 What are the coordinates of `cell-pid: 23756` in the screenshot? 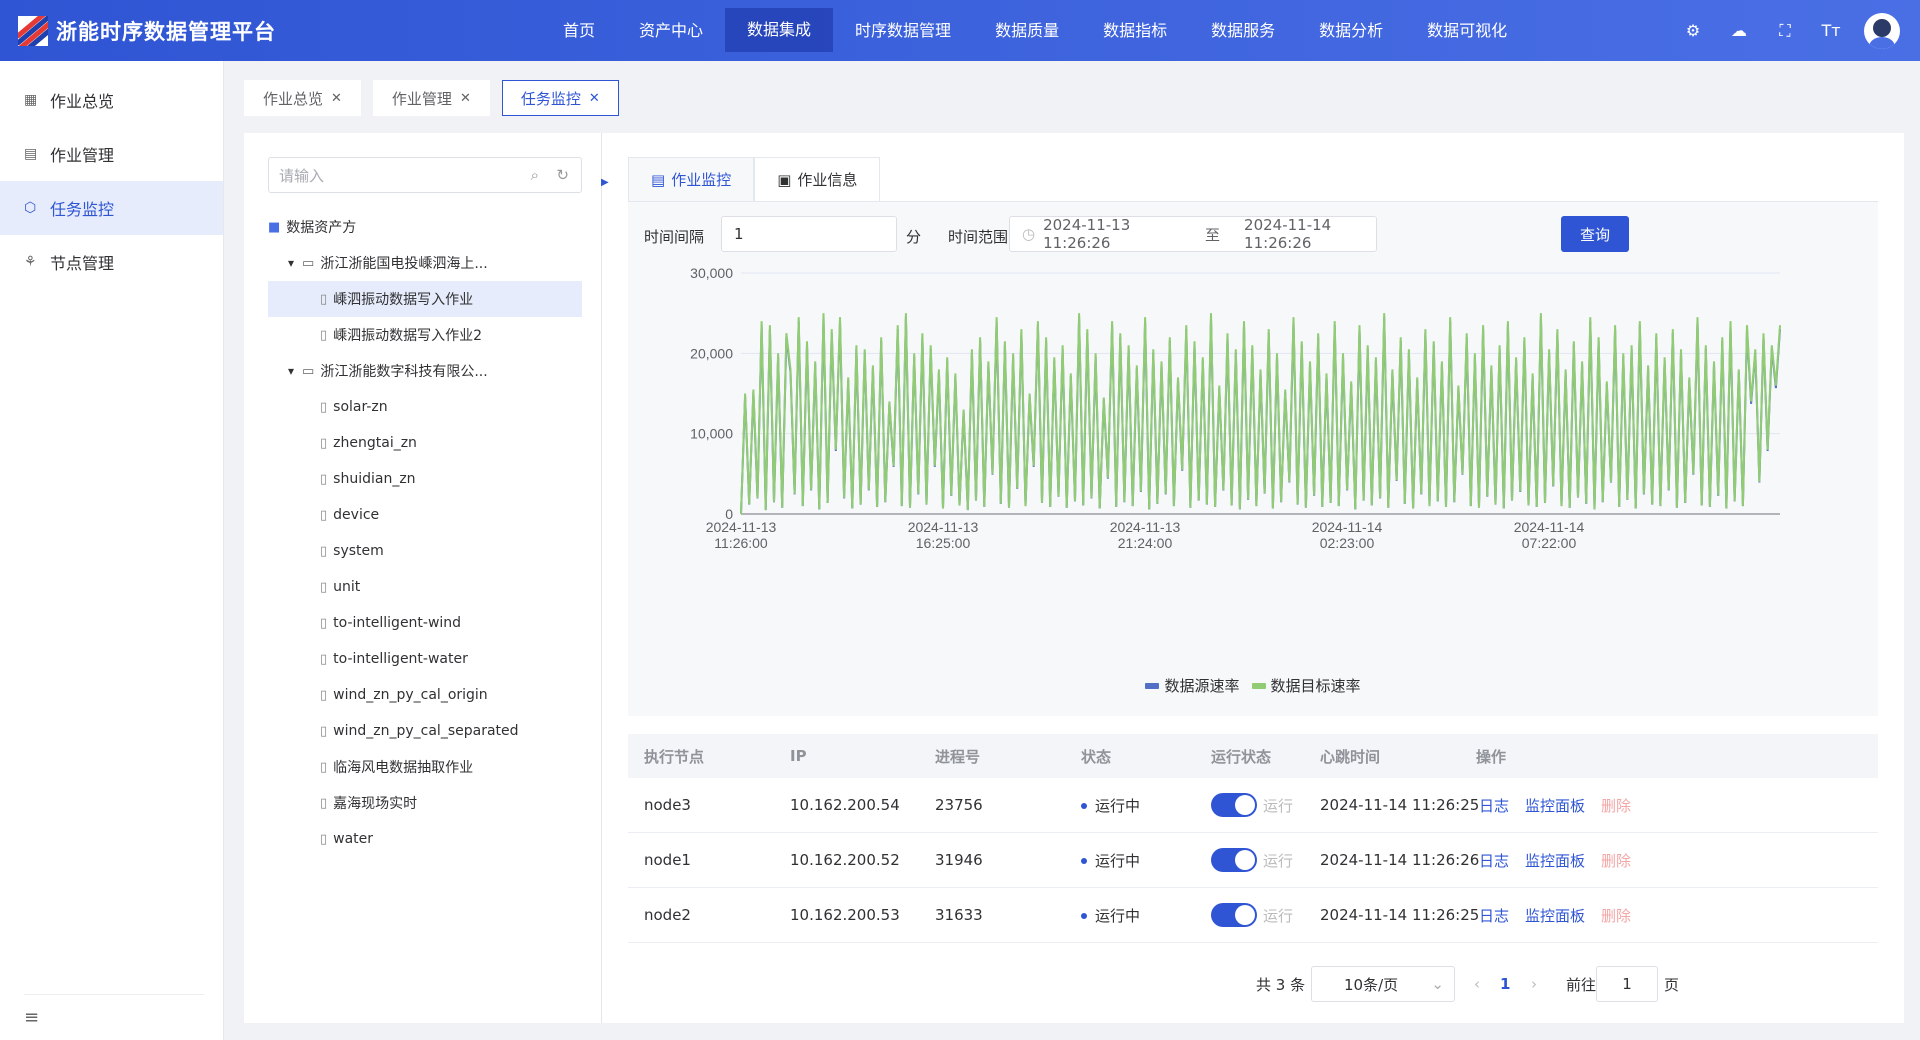 It's located at (959, 805).